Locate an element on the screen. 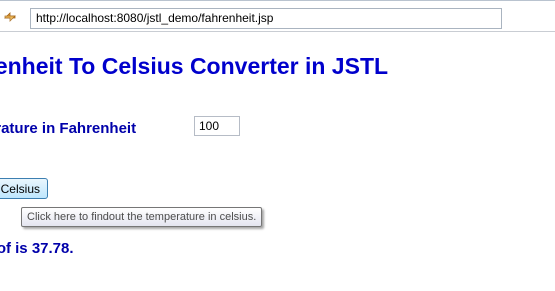 The image size is (555, 291). fahrenheit-input is located at coordinates (217, 126).